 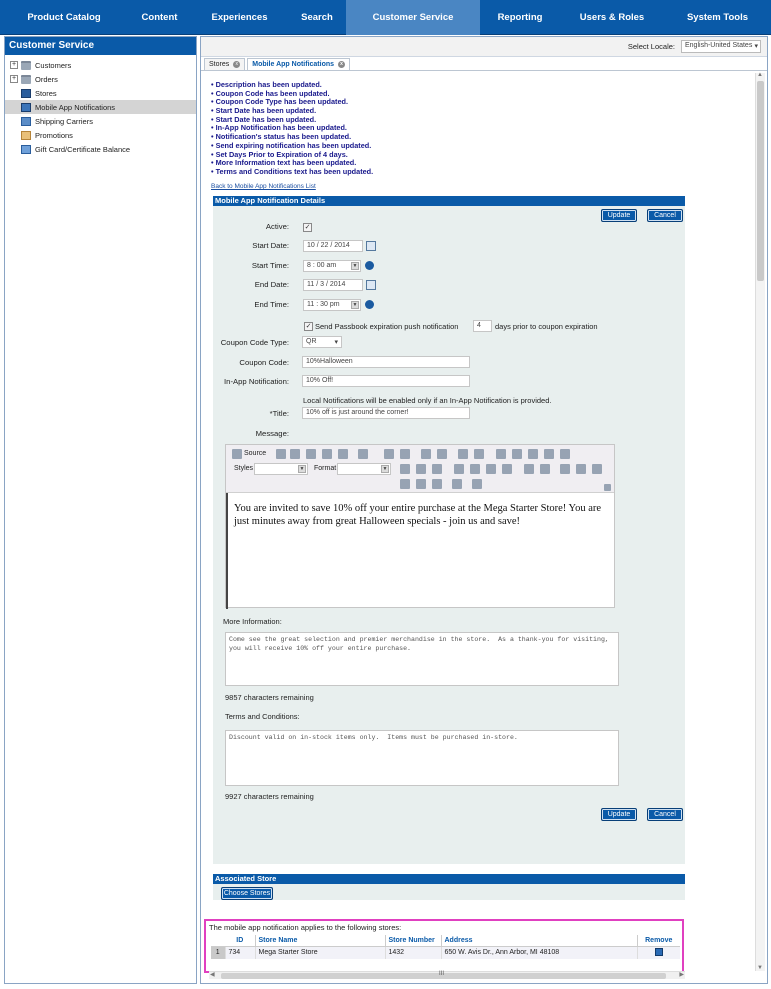 I want to click on replace-icon, so click(x=442, y=454).